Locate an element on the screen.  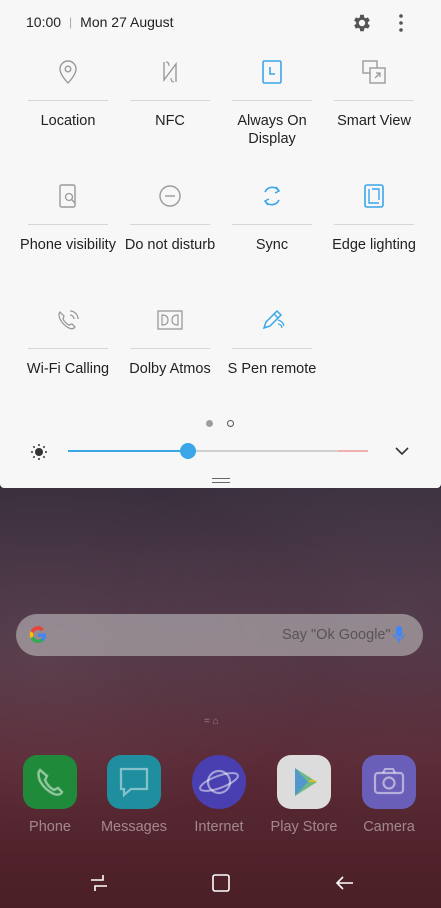
app-phone: Phone is located at coordinates (50, 795).